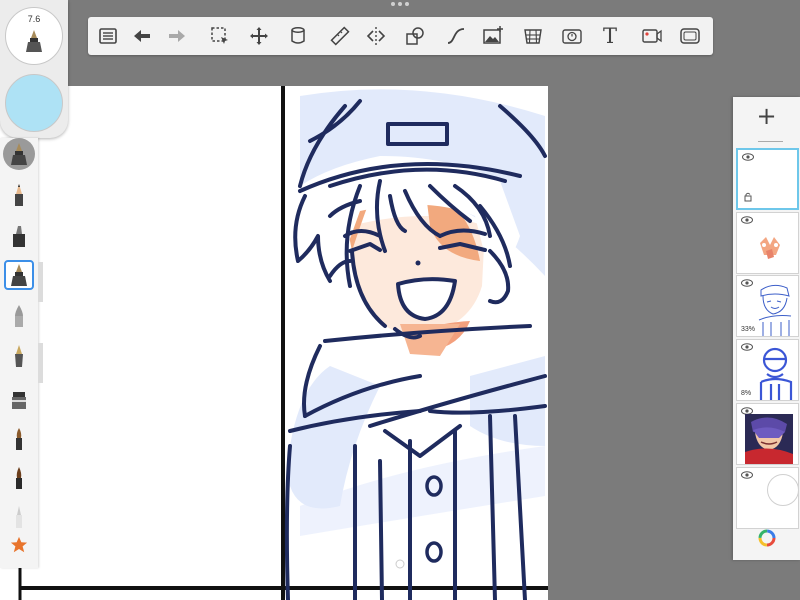 The height and width of the screenshot is (600, 800). I want to click on selection-icon, so click(220, 36).